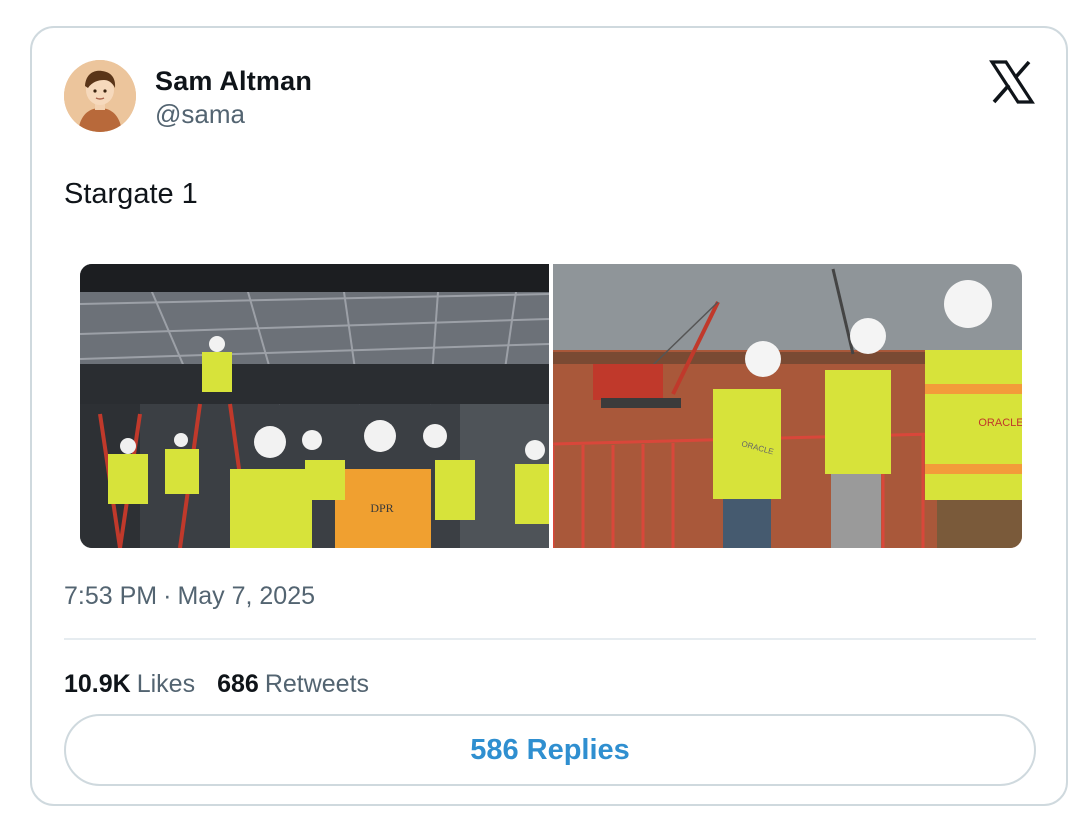  What do you see at coordinates (317, 684) in the screenshot?
I see `retweets-label: Retweets` at bounding box center [317, 684].